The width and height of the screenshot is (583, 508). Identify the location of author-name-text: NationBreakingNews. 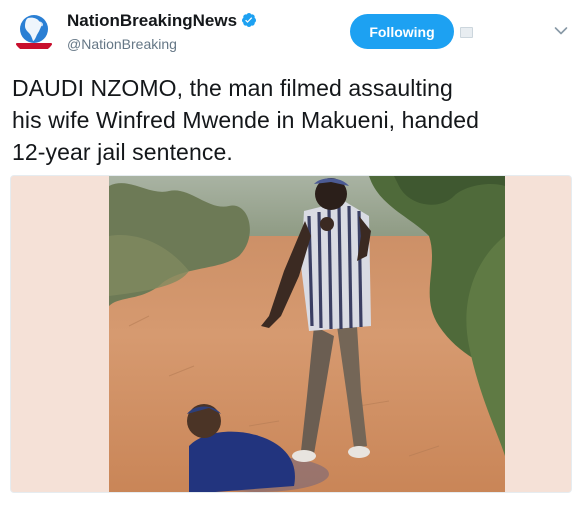
(152, 20).